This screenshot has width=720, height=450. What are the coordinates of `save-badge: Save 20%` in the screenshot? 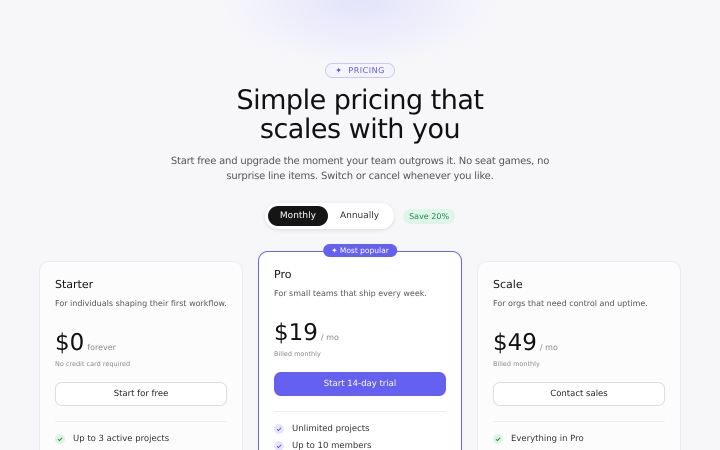 It's located at (429, 216).